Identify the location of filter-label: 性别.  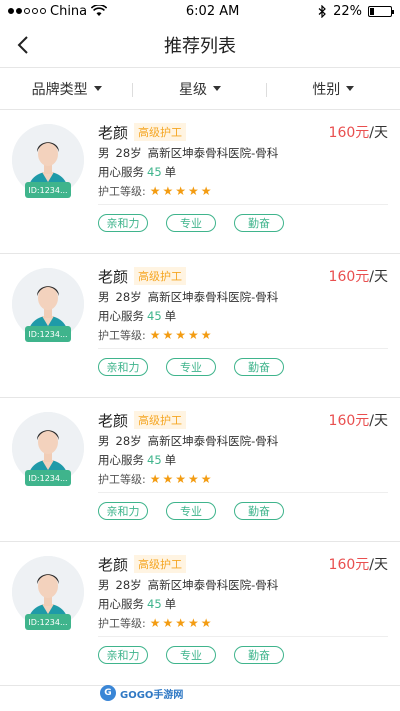
(326, 89).